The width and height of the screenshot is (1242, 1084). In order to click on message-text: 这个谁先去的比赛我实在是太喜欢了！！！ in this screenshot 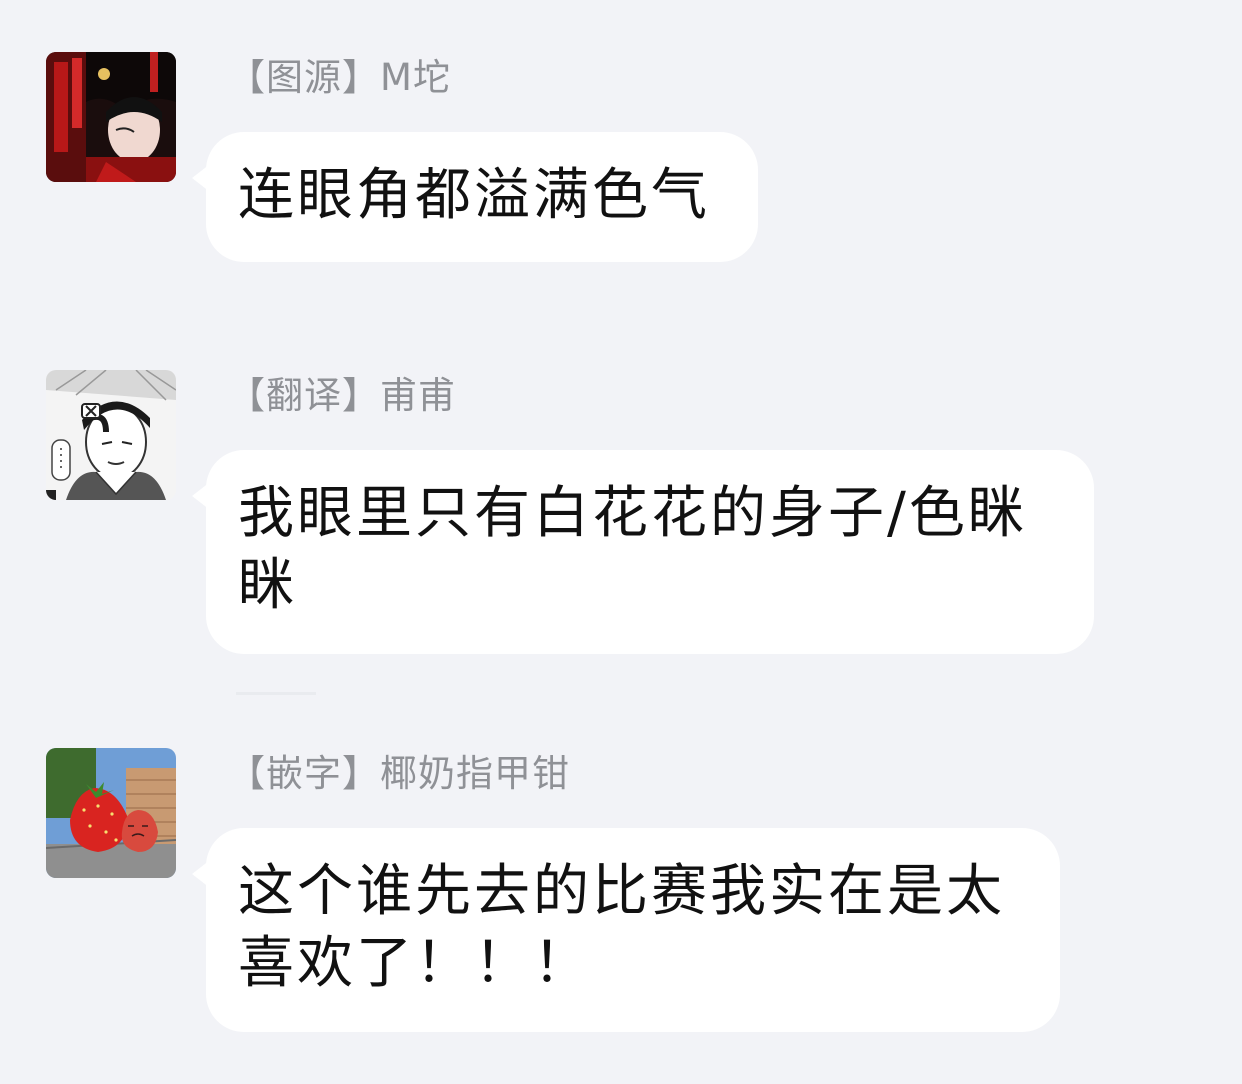, I will do `click(621, 927)`.